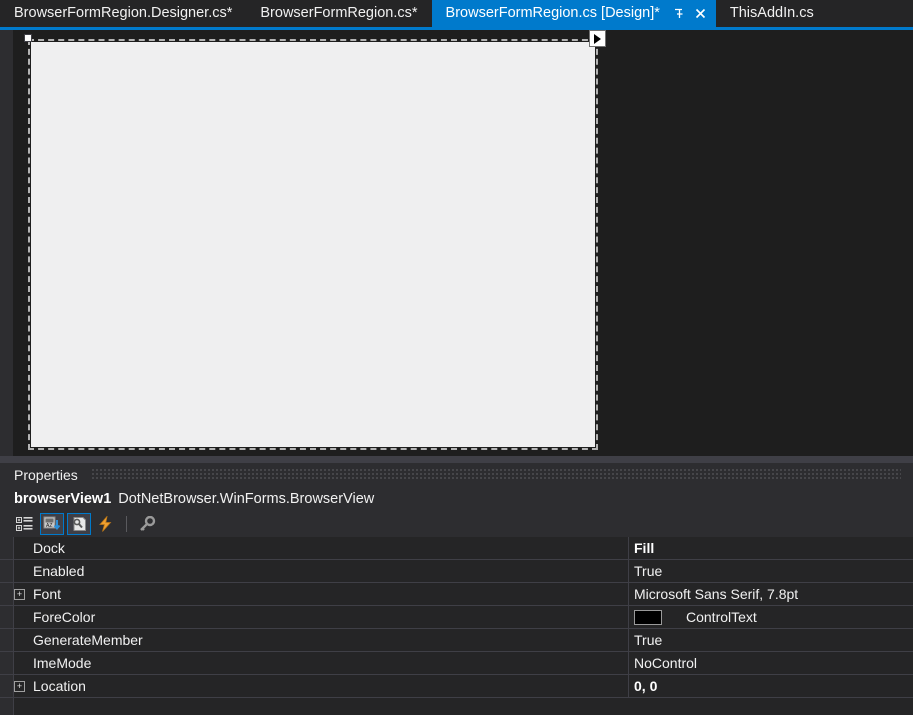 The height and width of the screenshot is (715, 913). Describe the element at coordinates (6, 243) in the screenshot. I see `designer-left-gutter` at that location.